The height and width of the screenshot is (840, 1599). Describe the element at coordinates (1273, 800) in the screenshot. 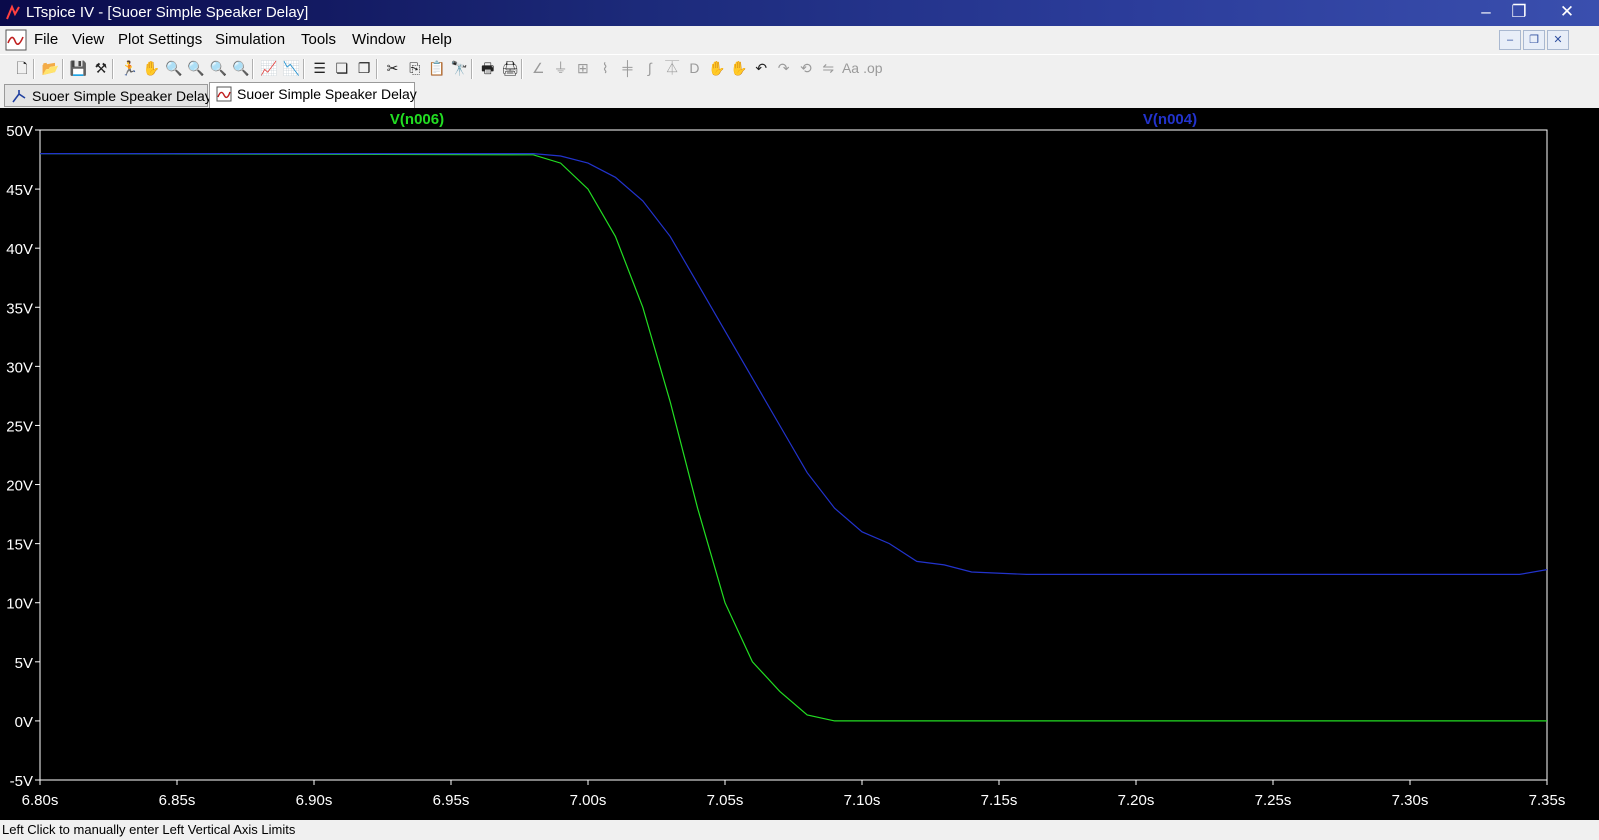

I see `x-tick-label: 7.25s` at that location.